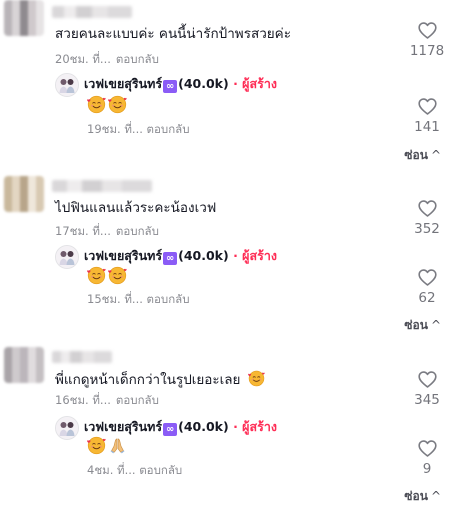 The image size is (455, 514). I want to click on like-count: 9, so click(427, 469).